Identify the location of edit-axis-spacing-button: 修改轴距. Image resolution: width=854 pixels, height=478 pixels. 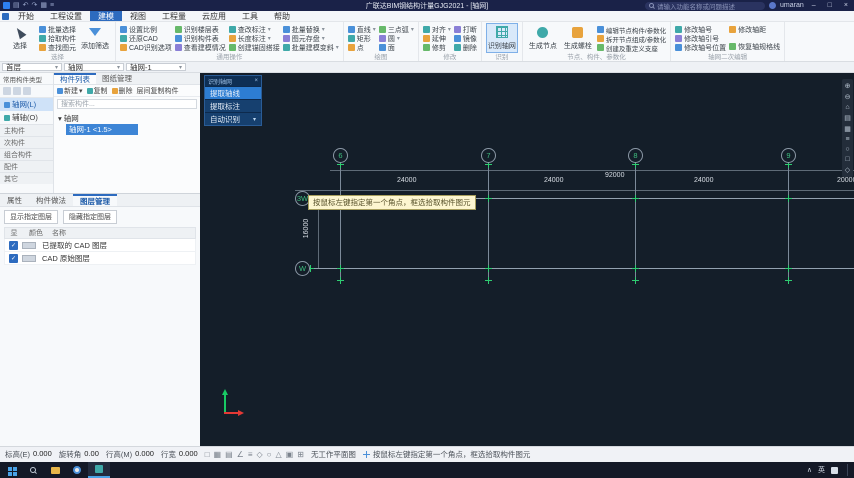
(754, 29).